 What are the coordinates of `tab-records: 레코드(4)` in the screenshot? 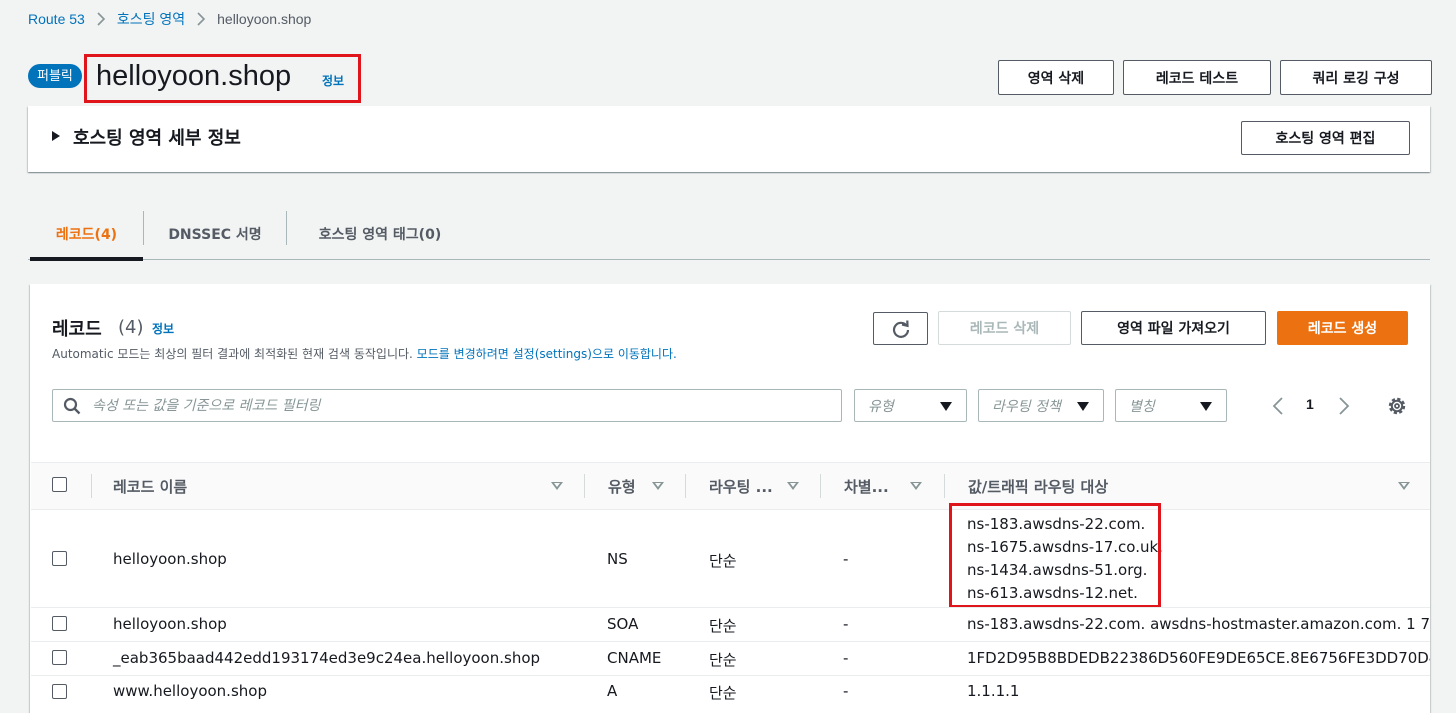 It's located at (86, 234).